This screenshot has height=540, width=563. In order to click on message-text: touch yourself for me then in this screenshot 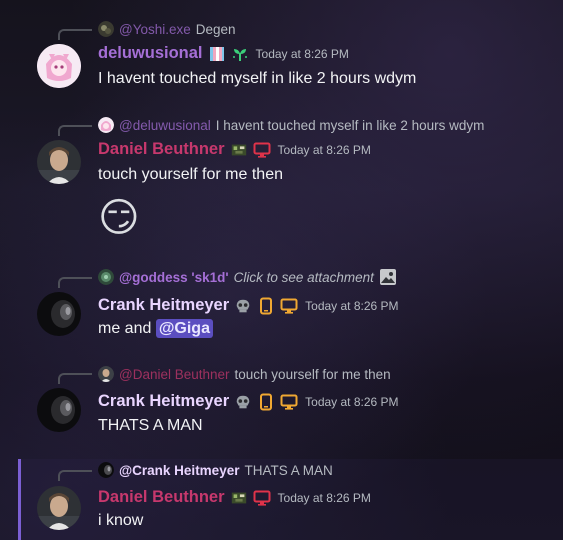, I will do `click(190, 174)`.